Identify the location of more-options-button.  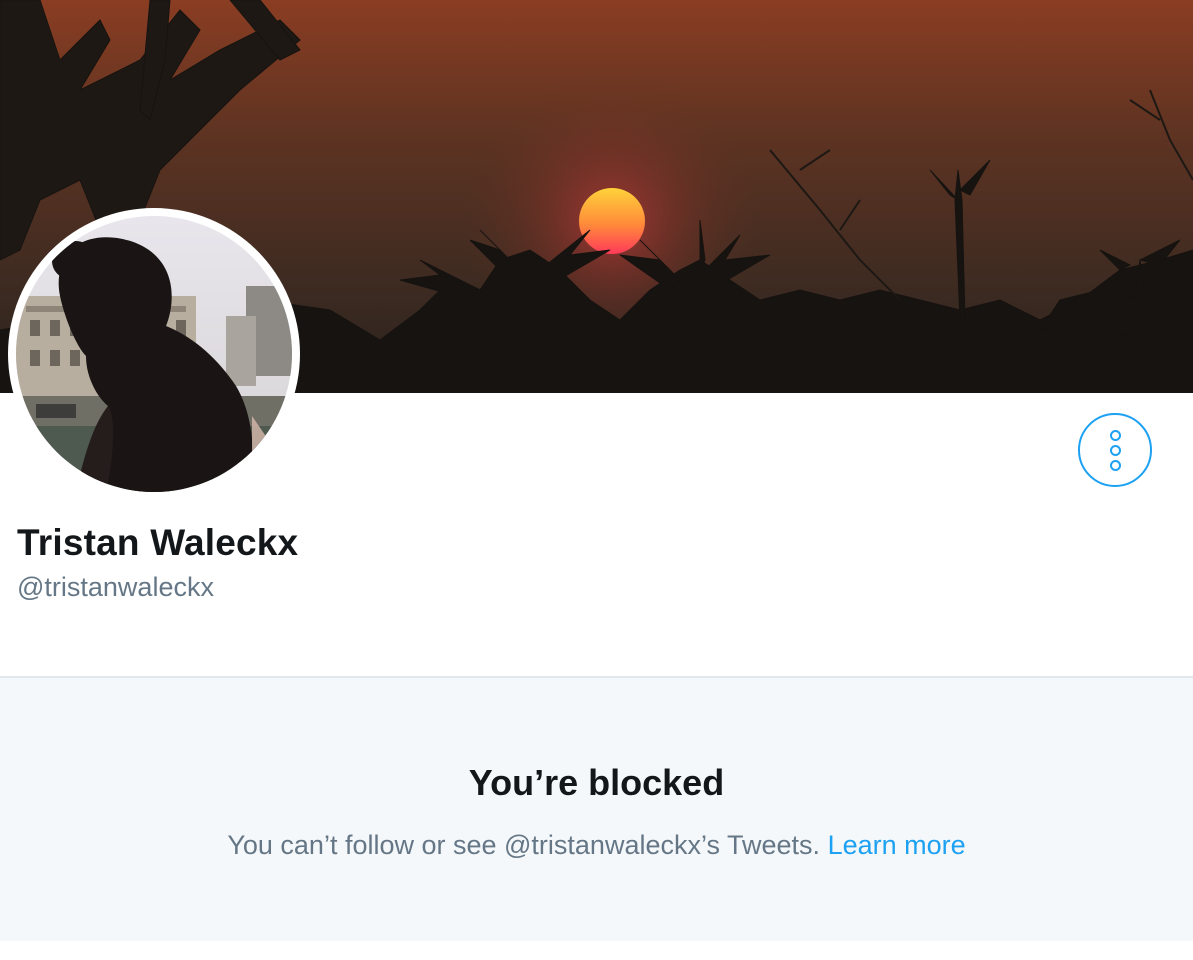
(1115, 450).